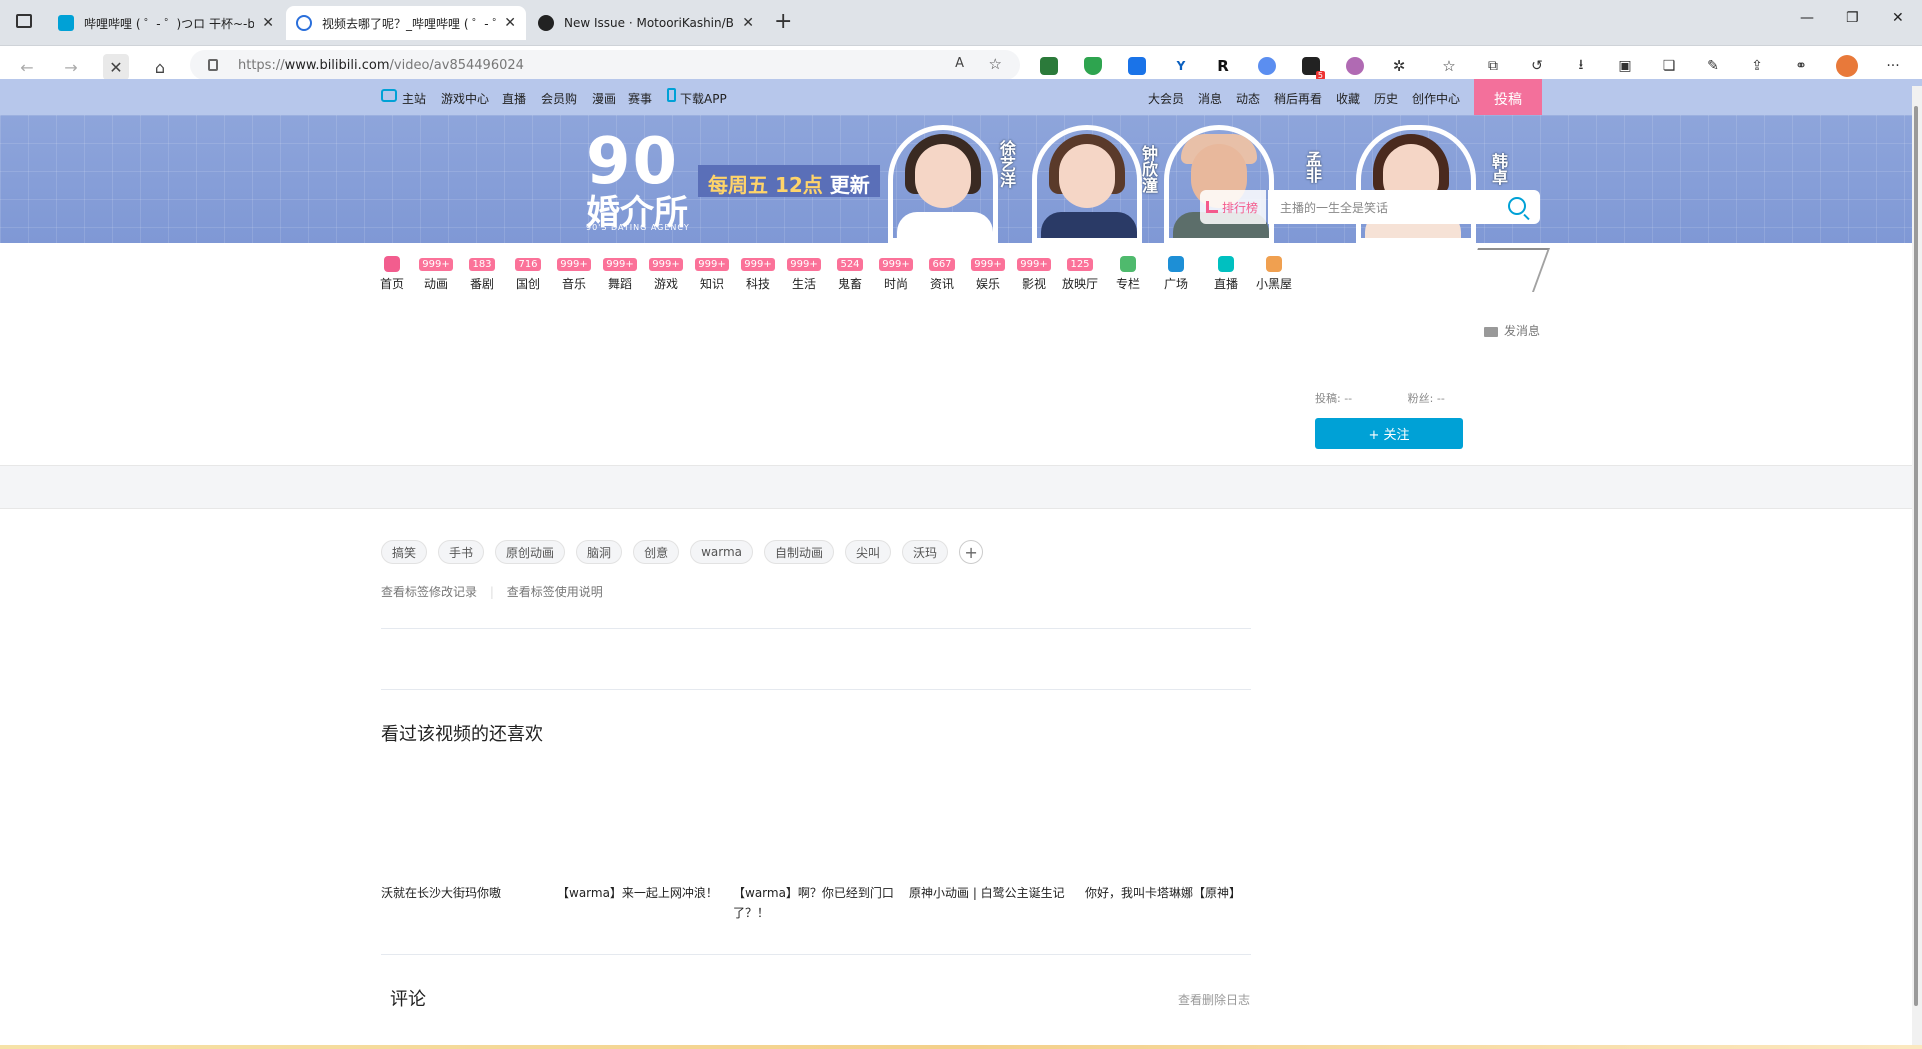 The height and width of the screenshot is (1049, 1922). Describe the element at coordinates (404, 552) in the screenshot. I see `tag-item: 搞笑` at that location.